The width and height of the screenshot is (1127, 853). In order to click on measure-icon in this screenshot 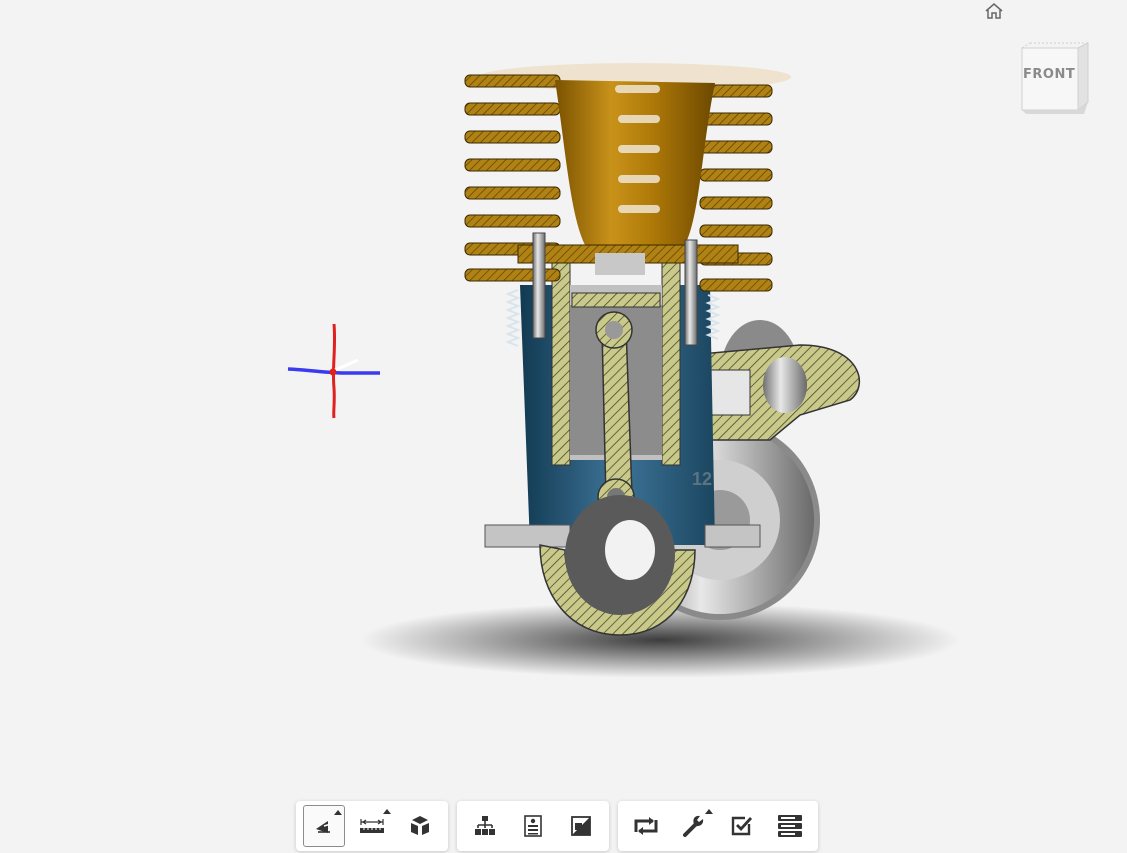, I will do `click(372, 826)`.